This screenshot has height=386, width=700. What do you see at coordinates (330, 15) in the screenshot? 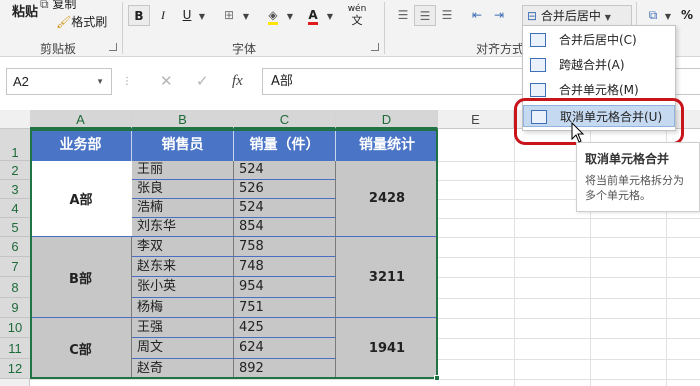
I see `font-color-dropdown: ▼` at bounding box center [330, 15].